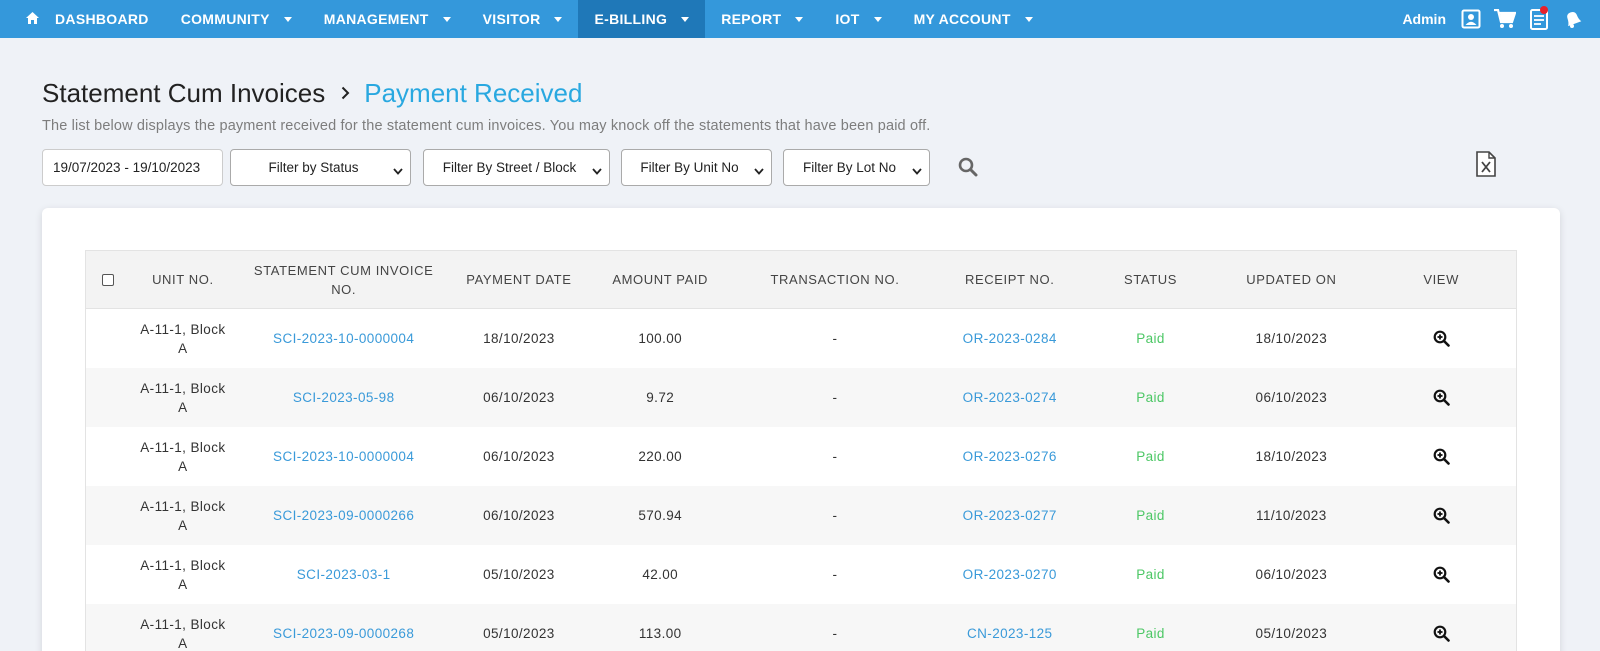  Describe the element at coordinates (1291, 279) in the screenshot. I see `header-updated-on: UPDATED ON` at that location.